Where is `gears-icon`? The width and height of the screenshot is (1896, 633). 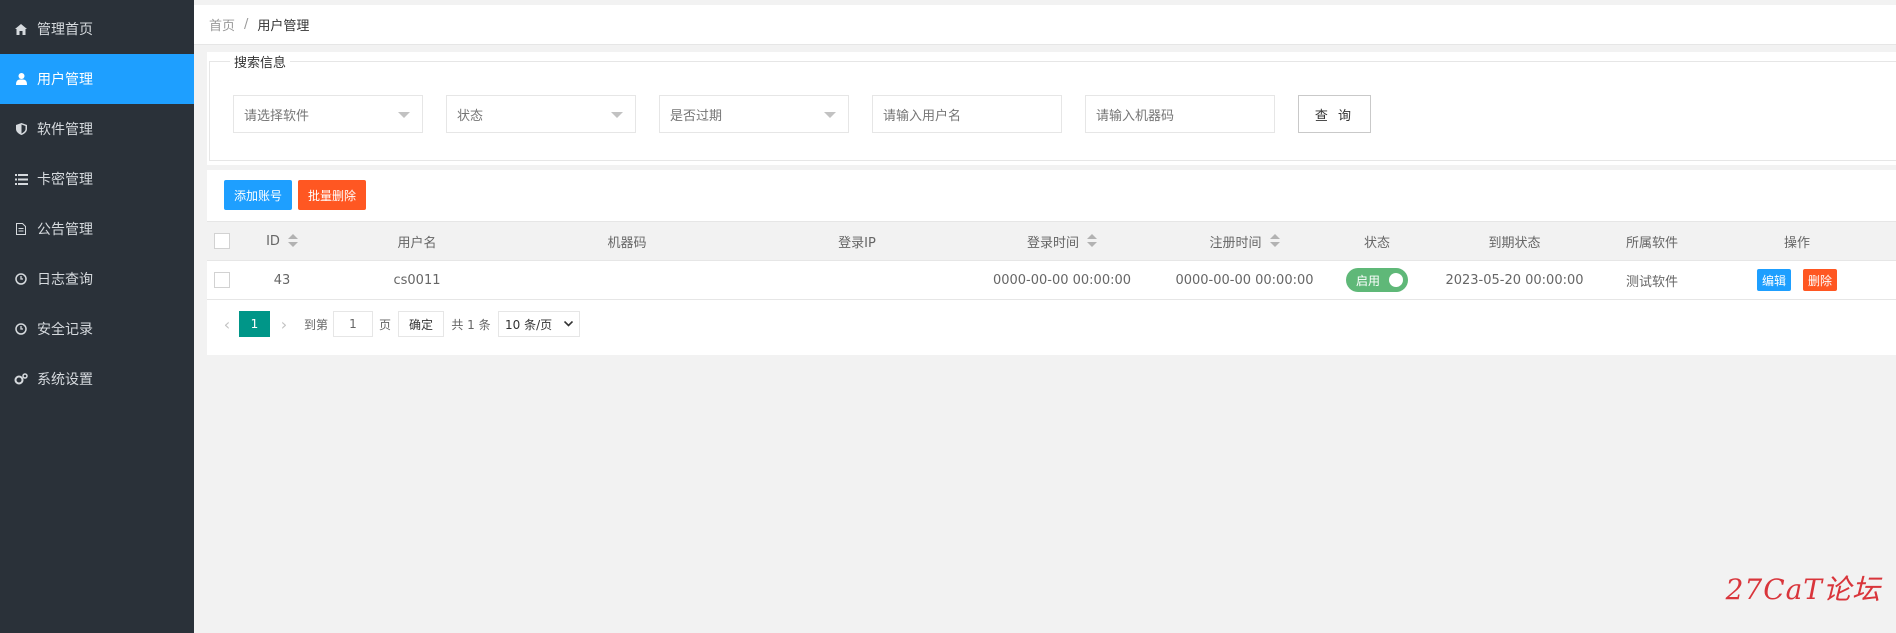 gears-icon is located at coordinates (21, 379).